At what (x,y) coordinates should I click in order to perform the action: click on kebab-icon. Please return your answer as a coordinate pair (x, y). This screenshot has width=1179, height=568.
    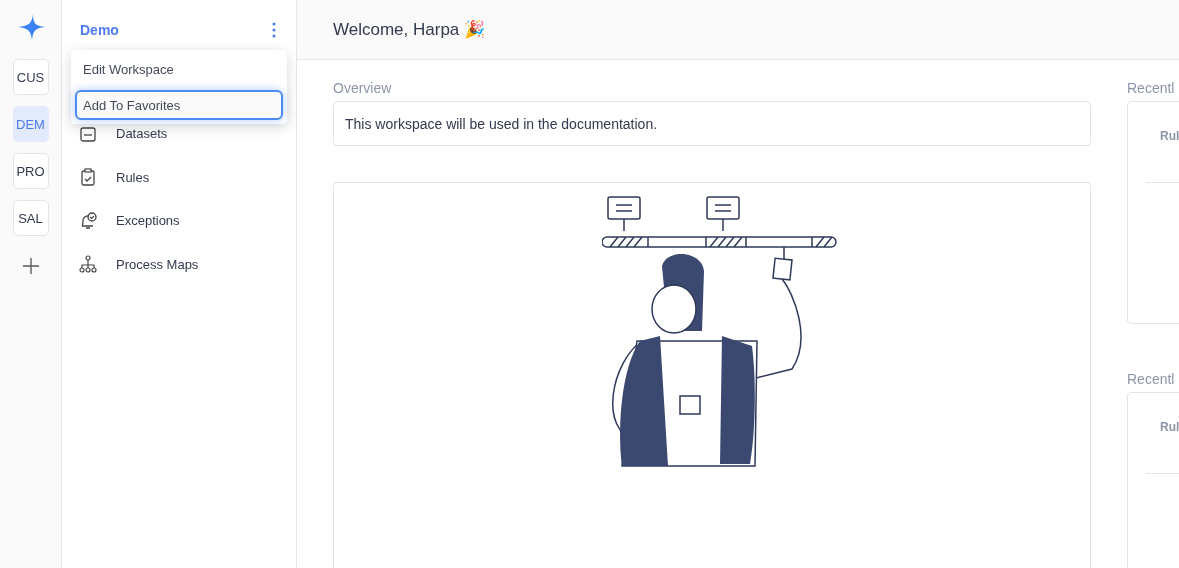
    Looking at the image, I should click on (274, 30).